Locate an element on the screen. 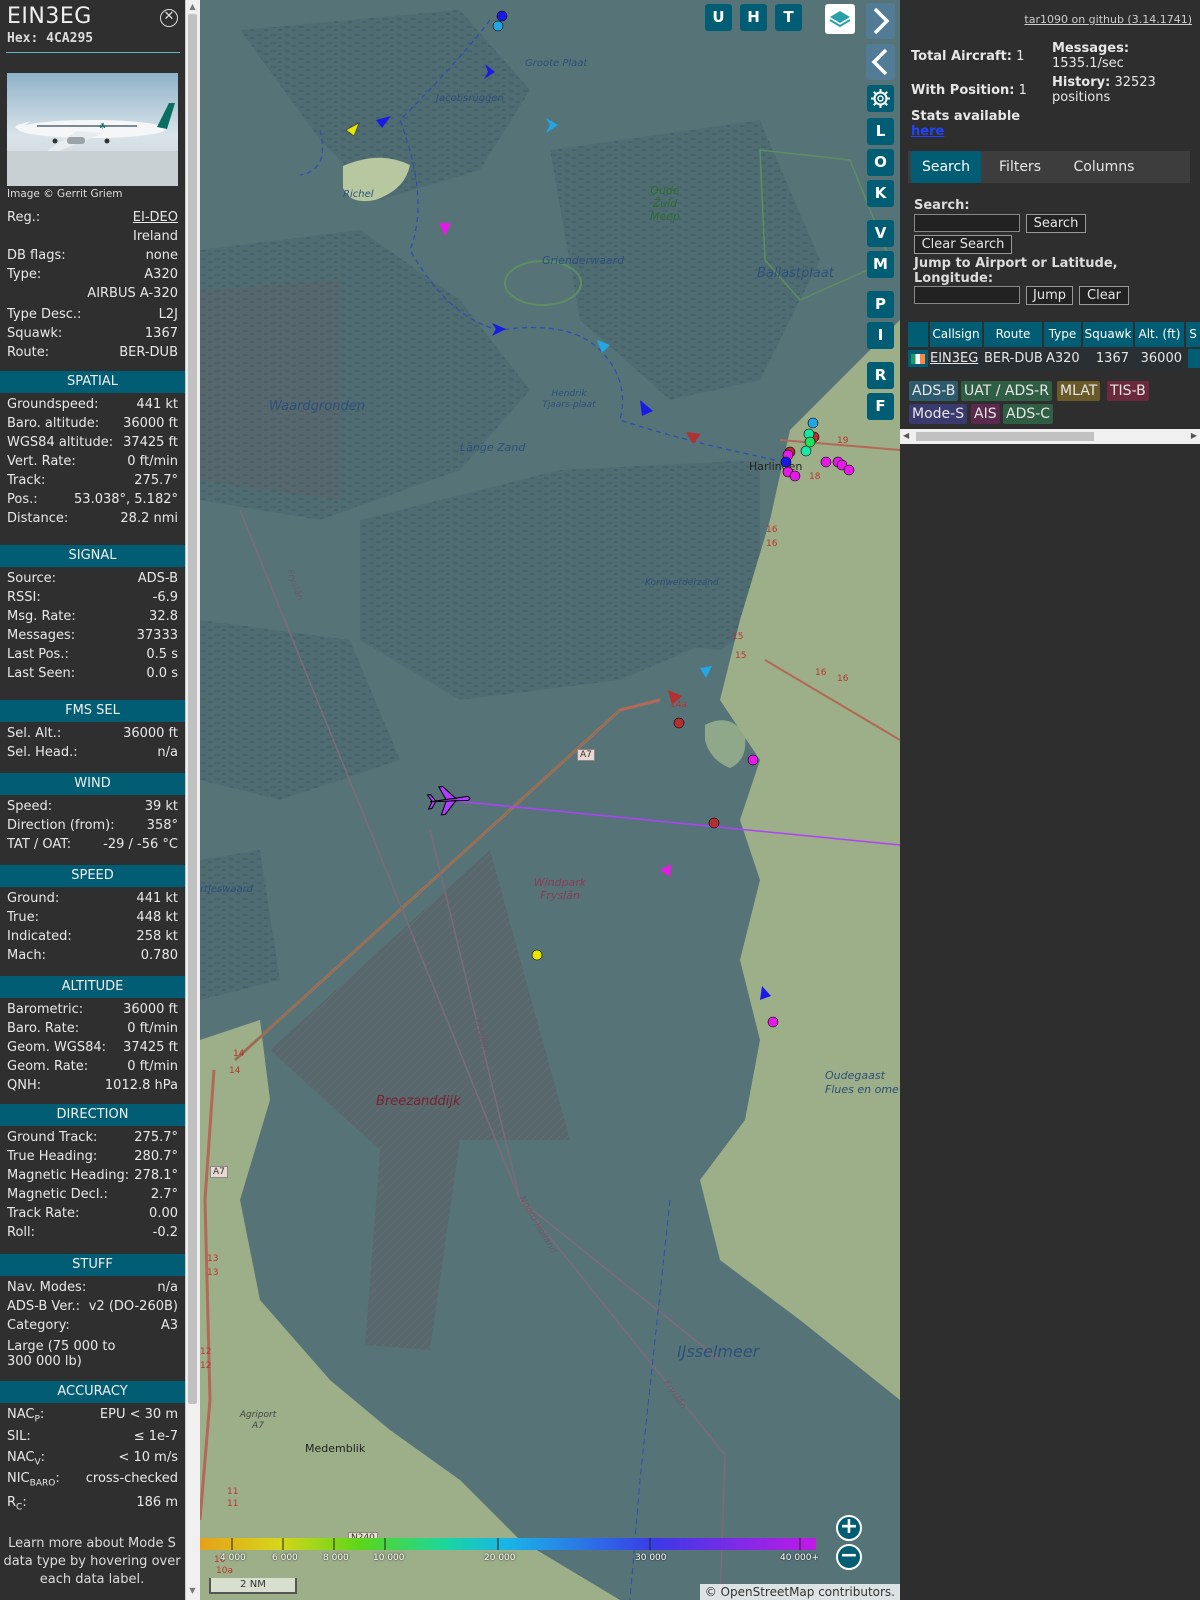 The width and height of the screenshot is (1200, 1600). info-row: Sel. Alt.: 36000 ft is located at coordinates (92, 735).